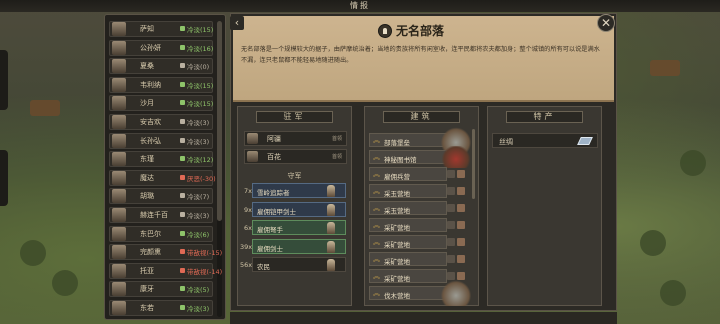 The height and width of the screenshot is (324, 720). I want to click on character-row: 公孙妍 冷淡(16), so click(161, 47).